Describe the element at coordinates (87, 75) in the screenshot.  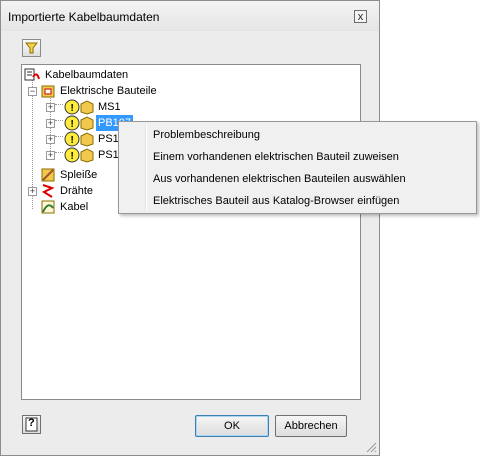
I see `tree-label: Kabelbaumdaten` at that location.